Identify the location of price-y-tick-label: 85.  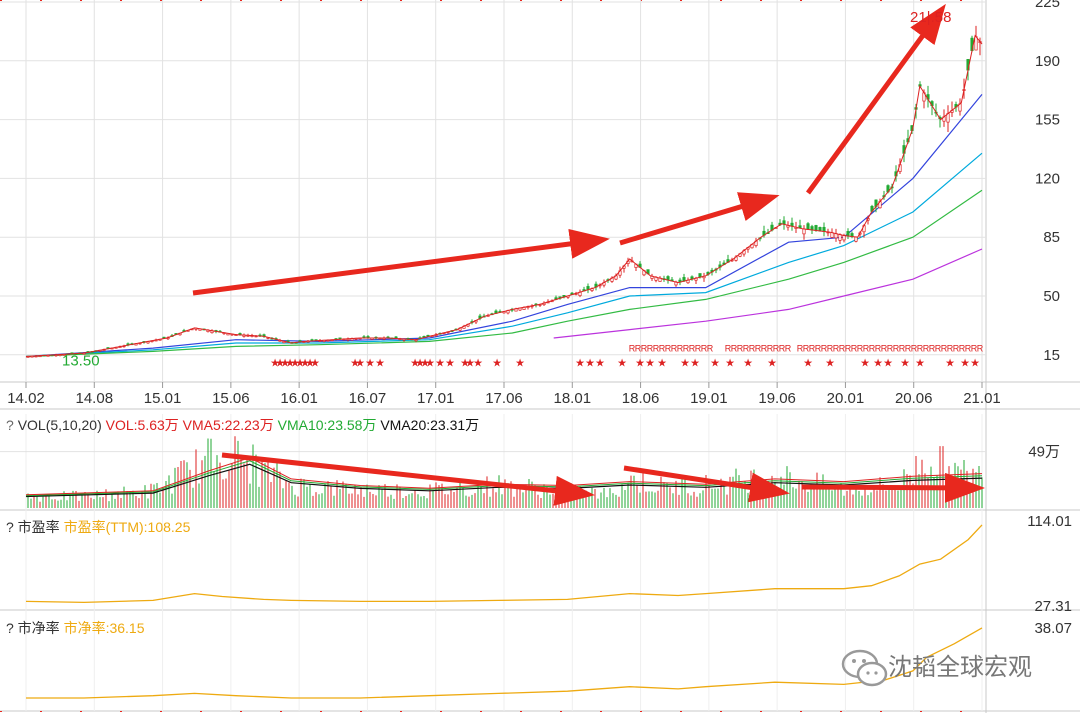
(1051, 237).